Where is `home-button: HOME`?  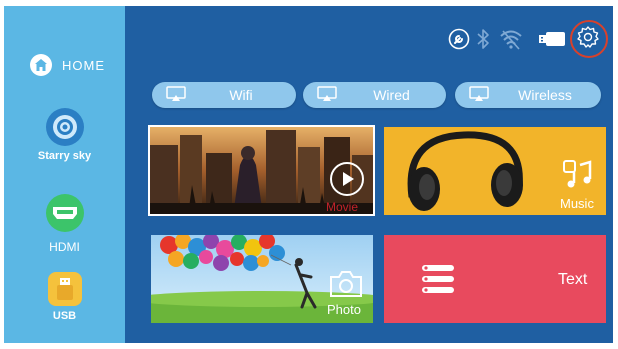 home-button: HOME is located at coordinates (67, 65).